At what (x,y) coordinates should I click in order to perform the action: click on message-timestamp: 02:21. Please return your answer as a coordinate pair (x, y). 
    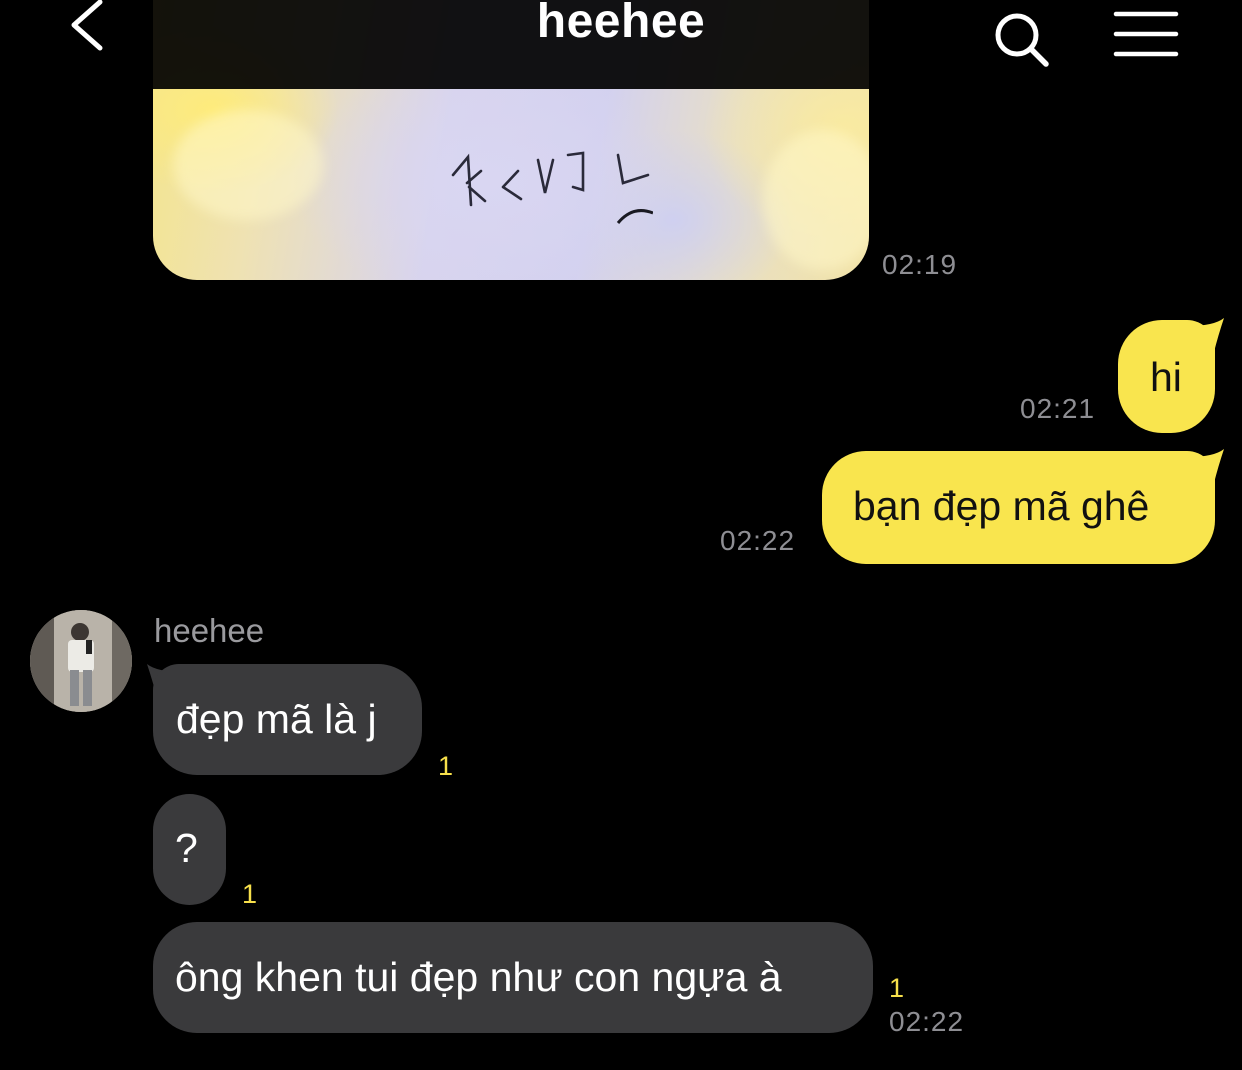
    Looking at the image, I should click on (1058, 408).